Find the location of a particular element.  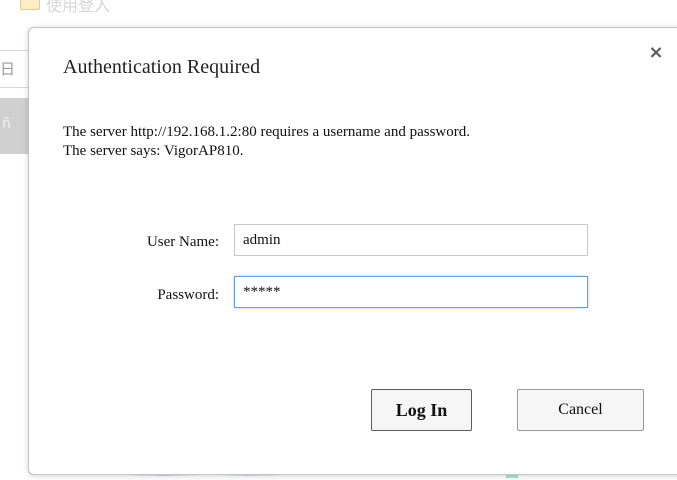

server-says-text: The server says: VigorAP810. is located at coordinates (153, 151).